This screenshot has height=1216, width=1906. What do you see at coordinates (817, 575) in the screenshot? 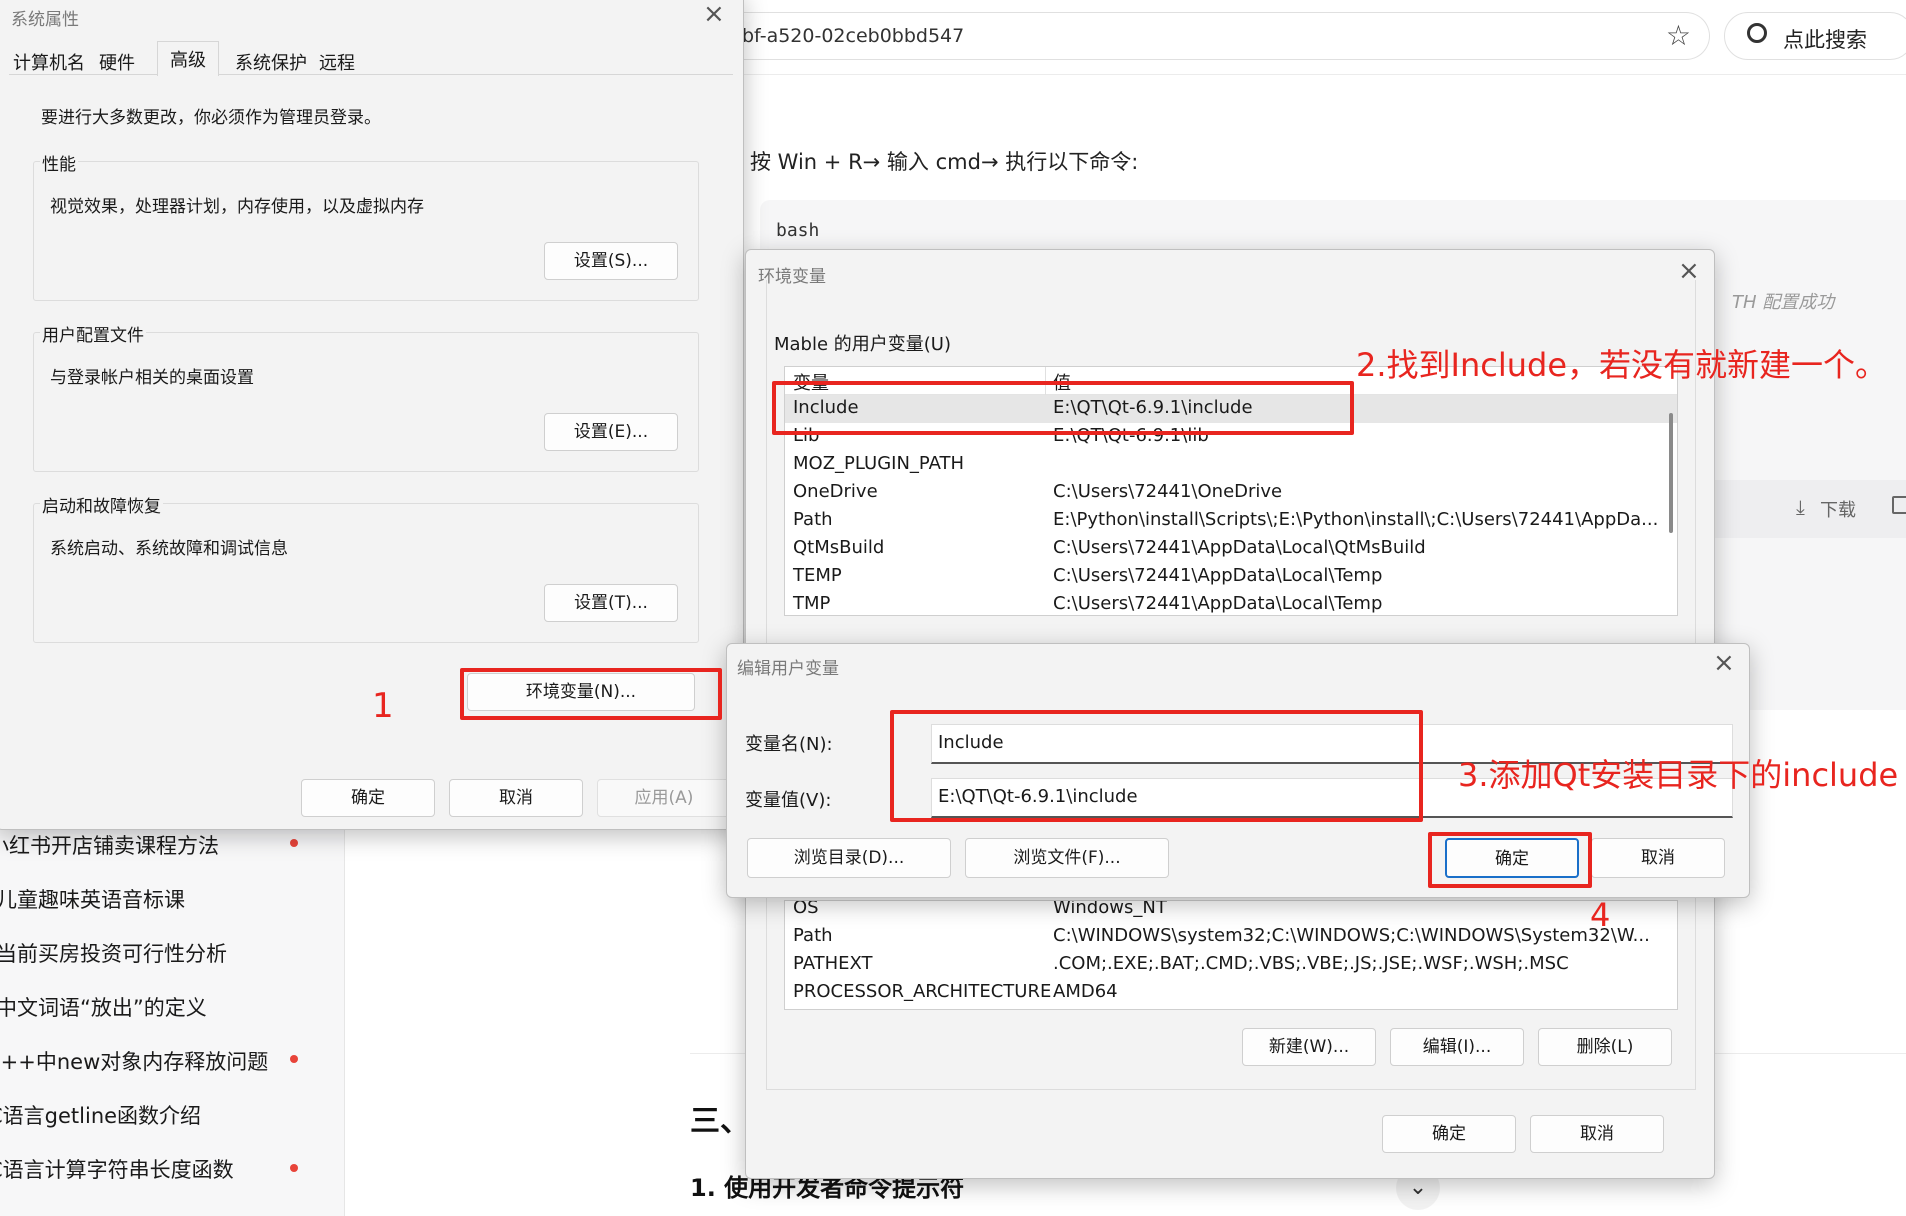
I see `variable-name: TEMP` at bounding box center [817, 575].